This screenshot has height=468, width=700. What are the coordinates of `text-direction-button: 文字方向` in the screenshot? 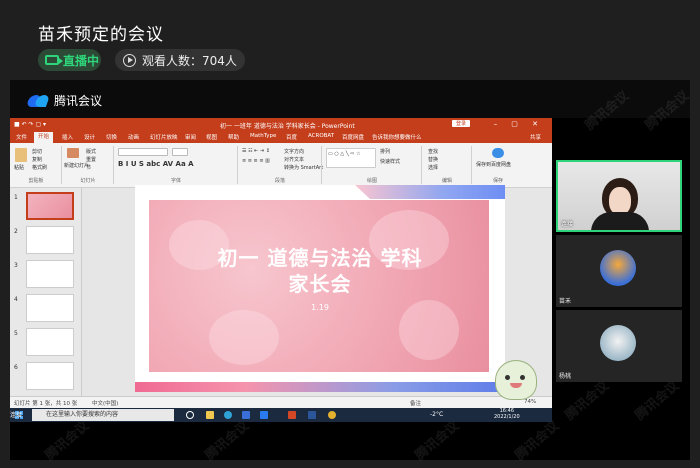 It's located at (294, 151).